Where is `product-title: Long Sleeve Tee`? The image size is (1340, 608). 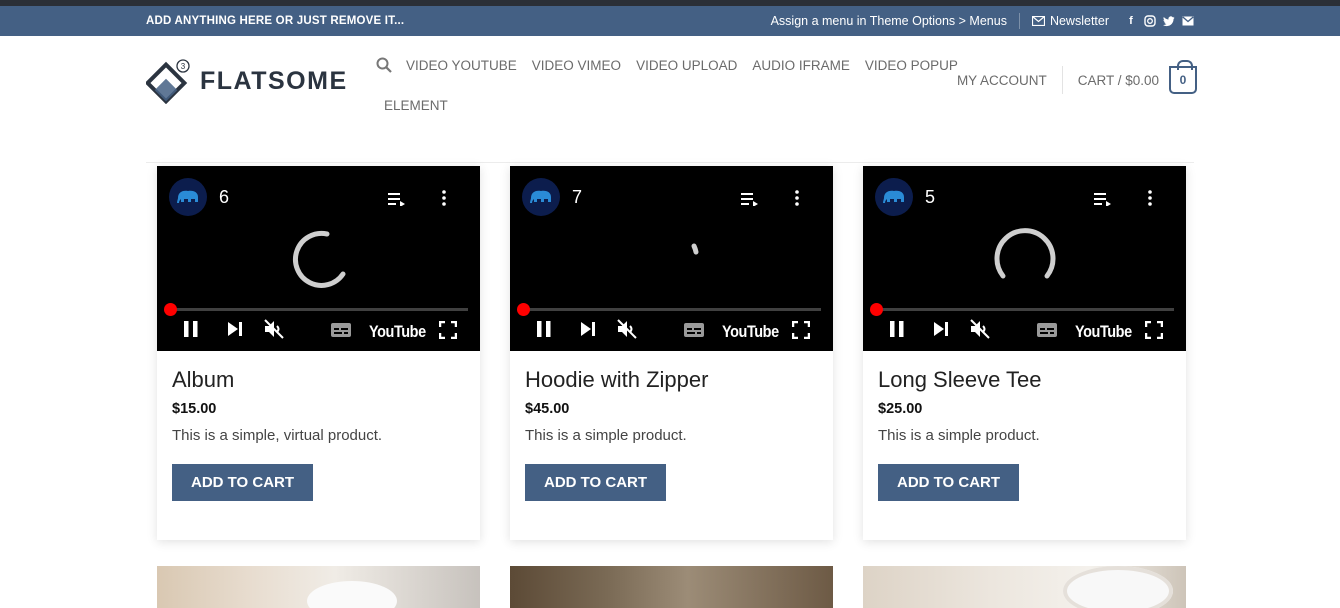
product-title: Long Sleeve Tee is located at coordinates (1024, 380).